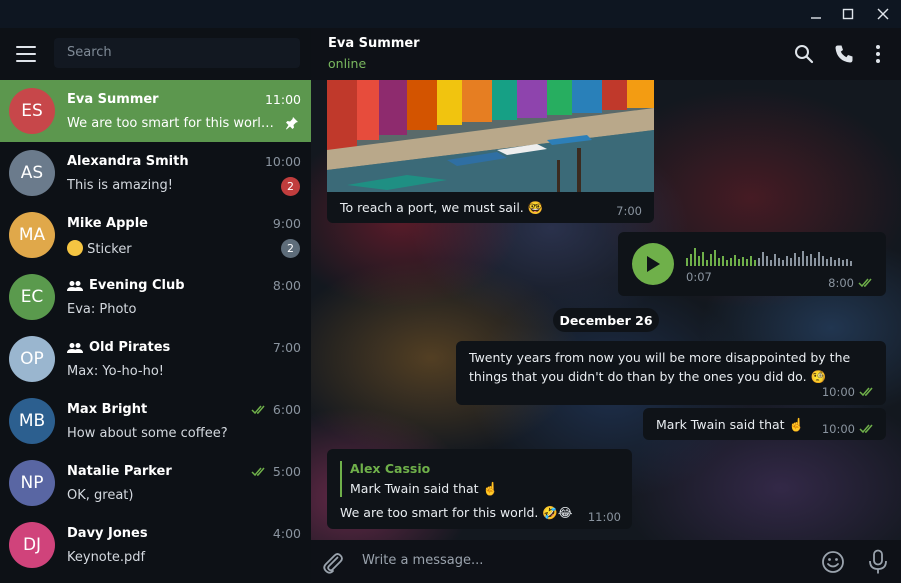 This screenshot has height=583, width=901. What do you see at coordinates (128, 161) in the screenshot?
I see `chat-name-text: Alexandra Smith` at bounding box center [128, 161].